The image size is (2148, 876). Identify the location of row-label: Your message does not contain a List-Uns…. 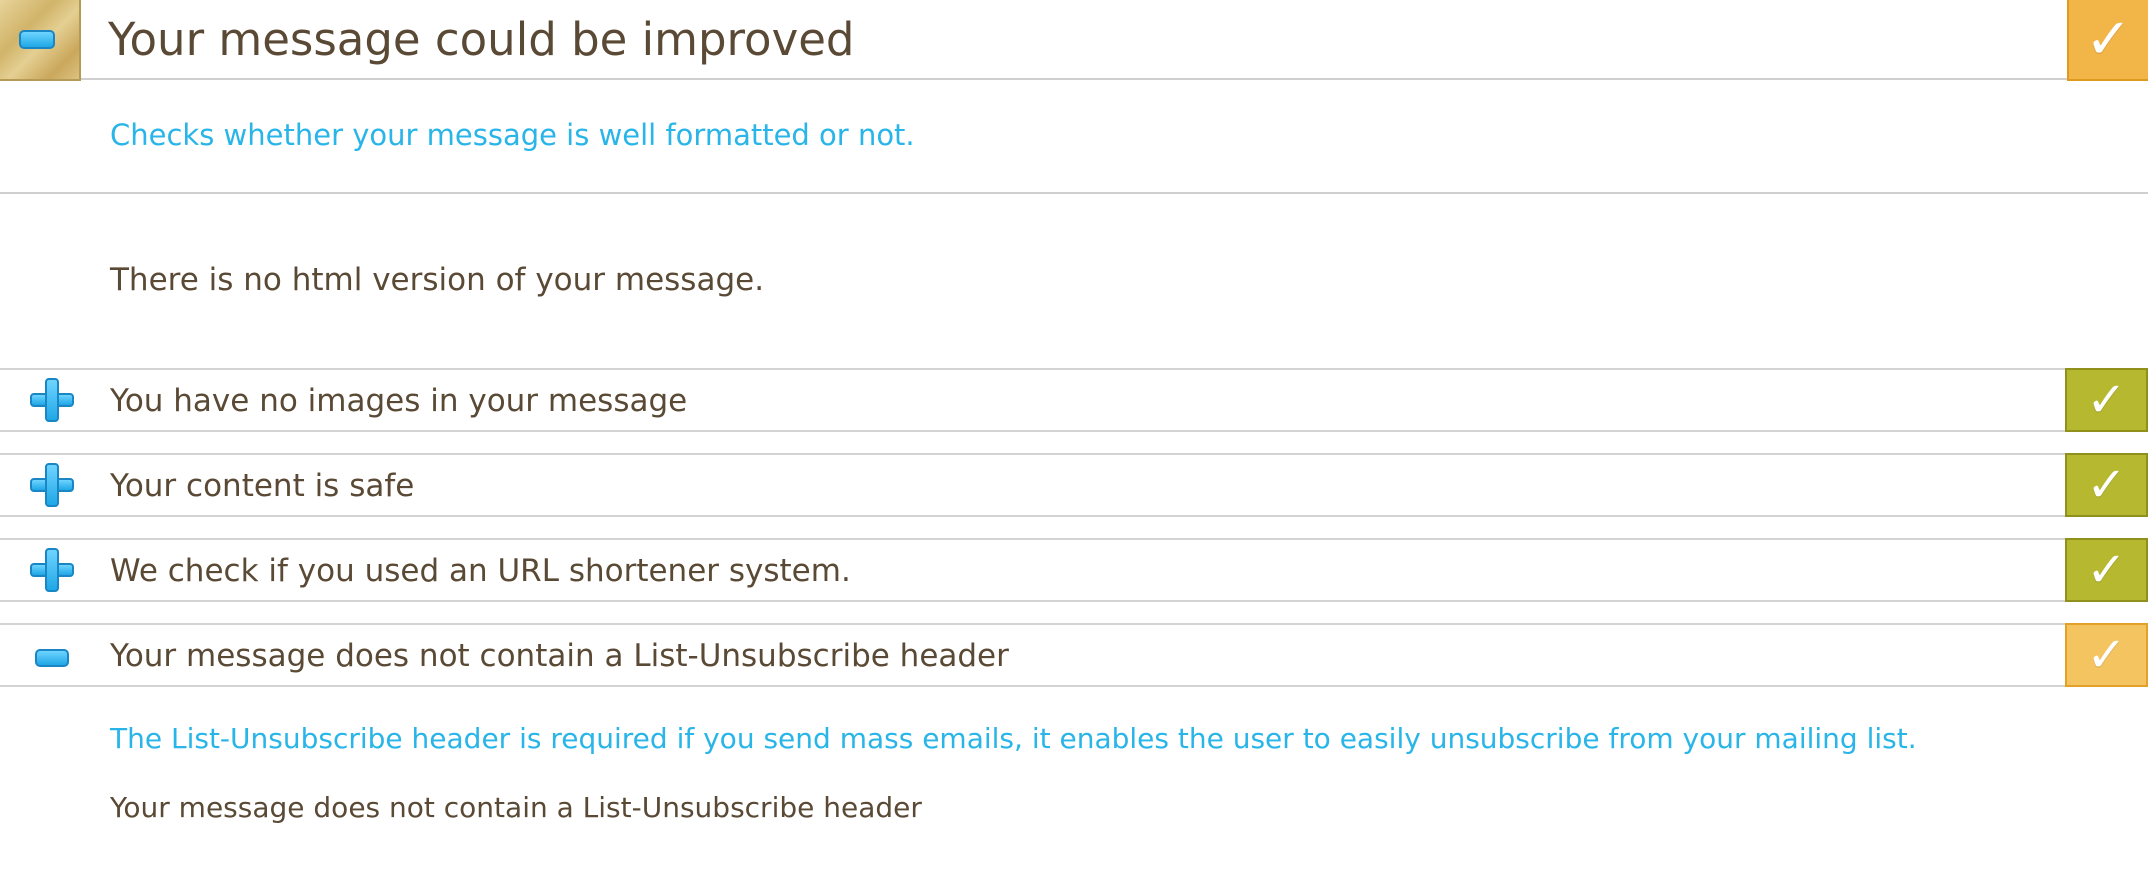
(559, 656).